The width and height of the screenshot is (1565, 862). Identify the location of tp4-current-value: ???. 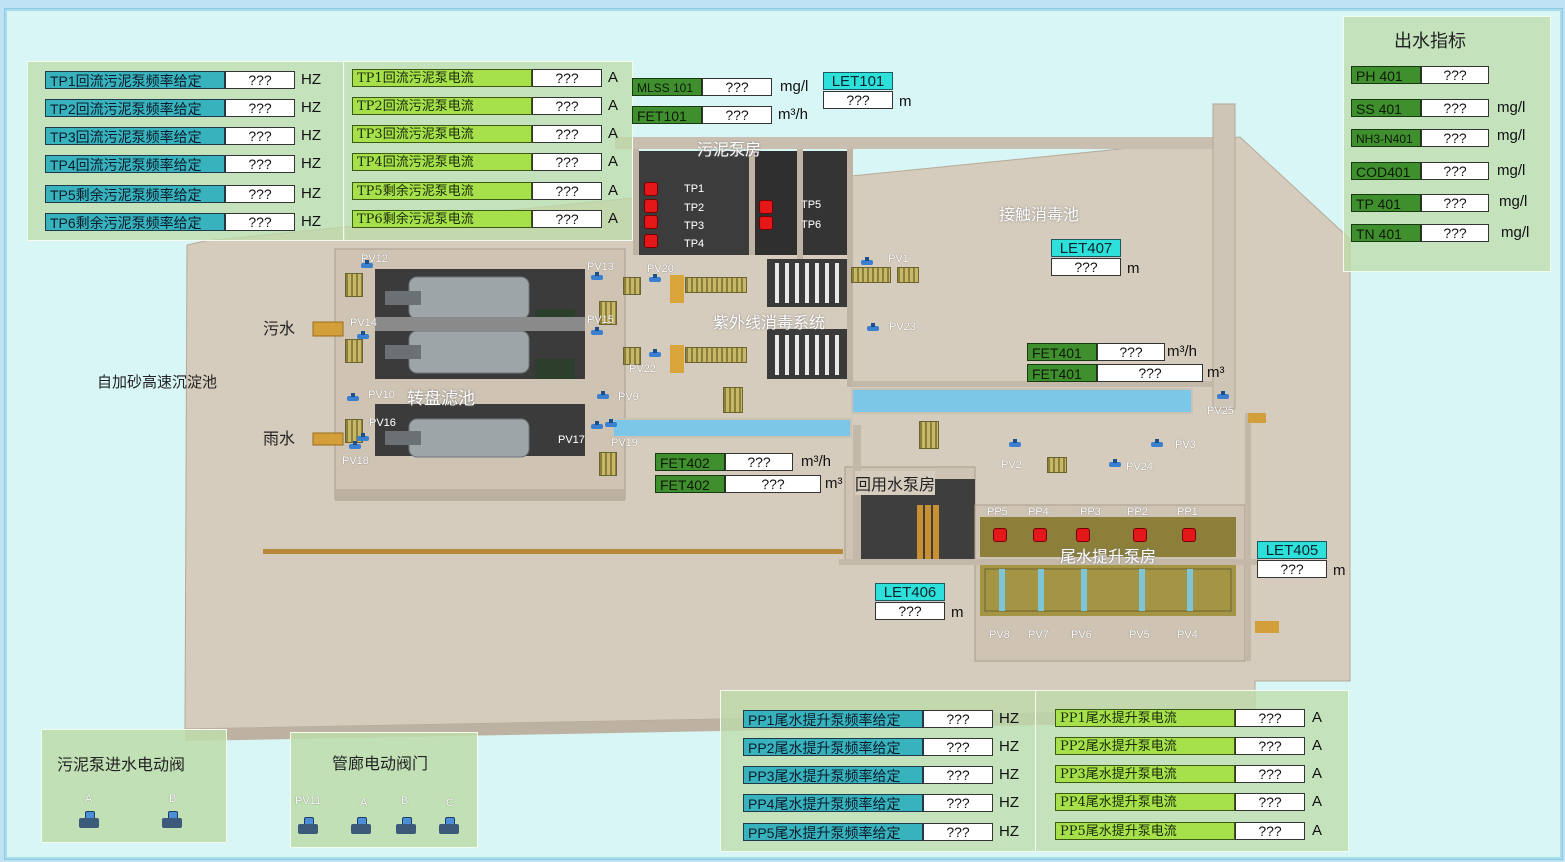
(567, 162).